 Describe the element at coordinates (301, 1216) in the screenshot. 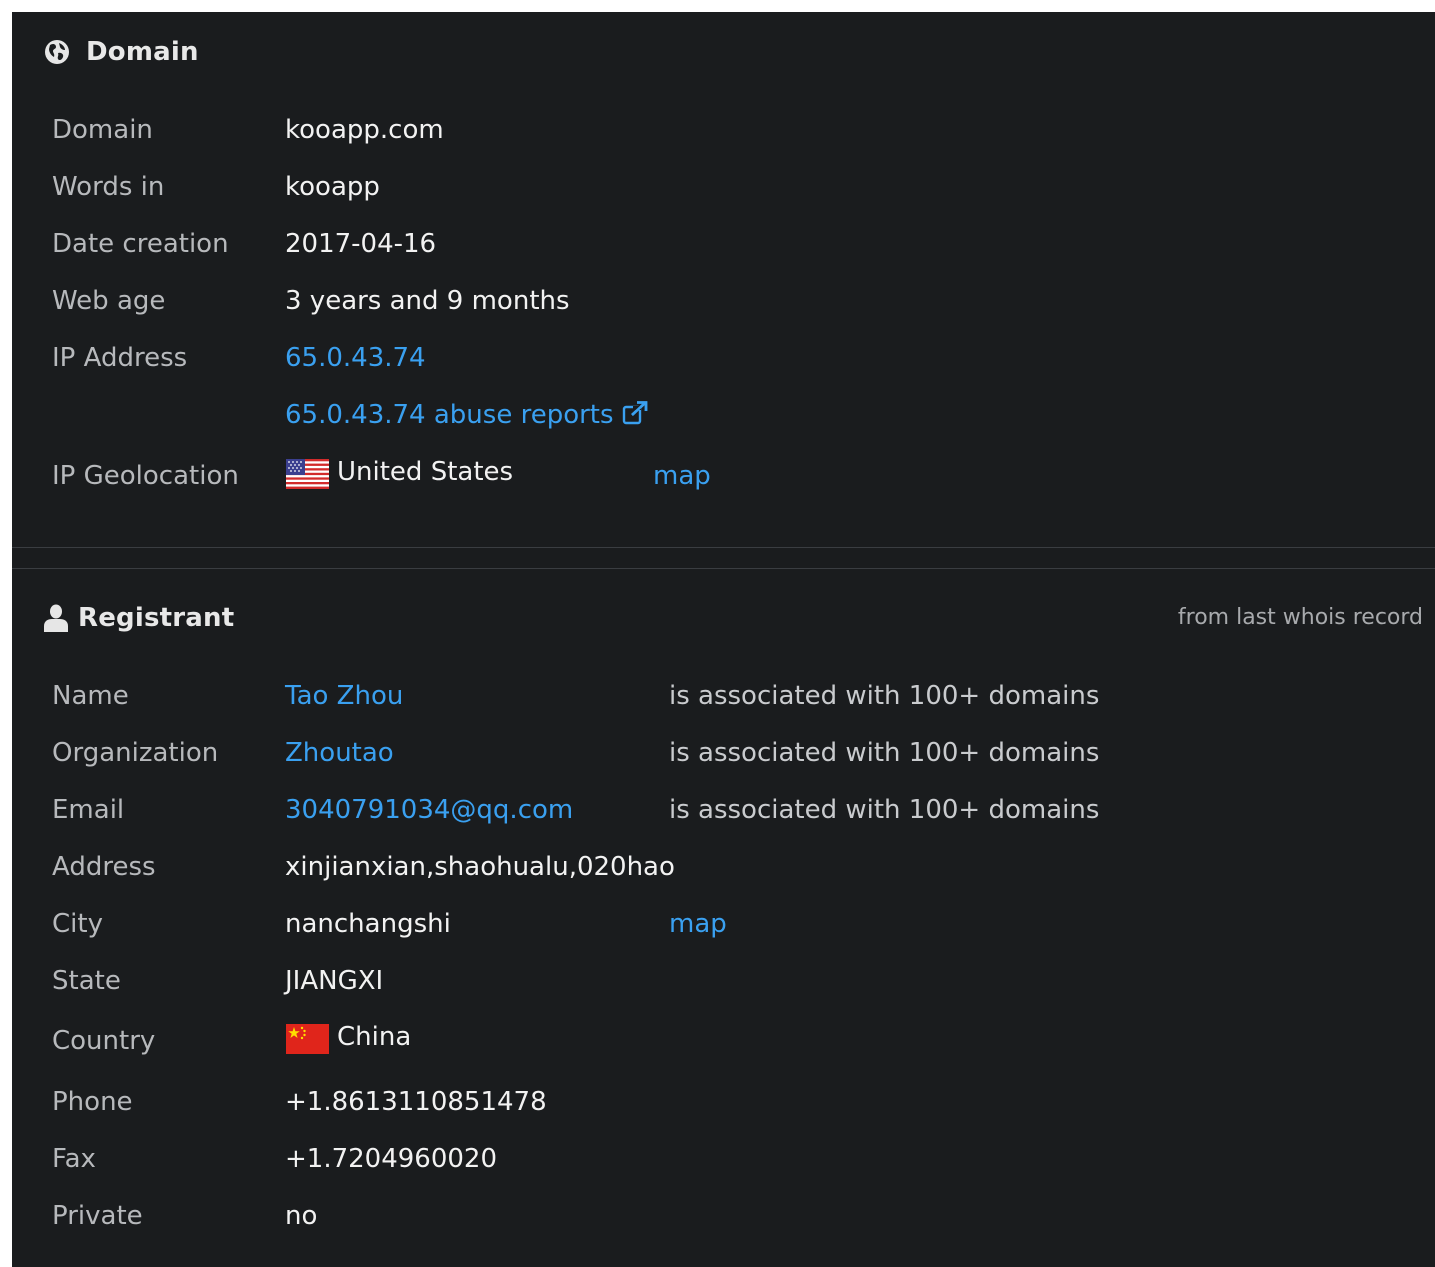

I see `value-private: no` at that location.